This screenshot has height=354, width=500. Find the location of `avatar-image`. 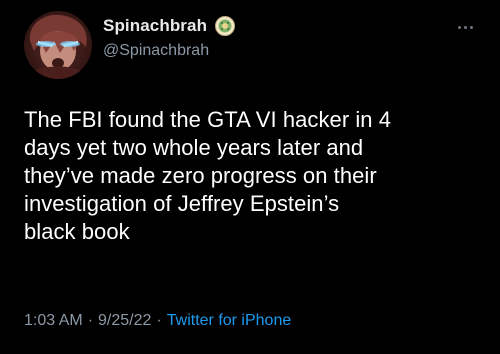

avatar-image is located at coordinates (58, 45).